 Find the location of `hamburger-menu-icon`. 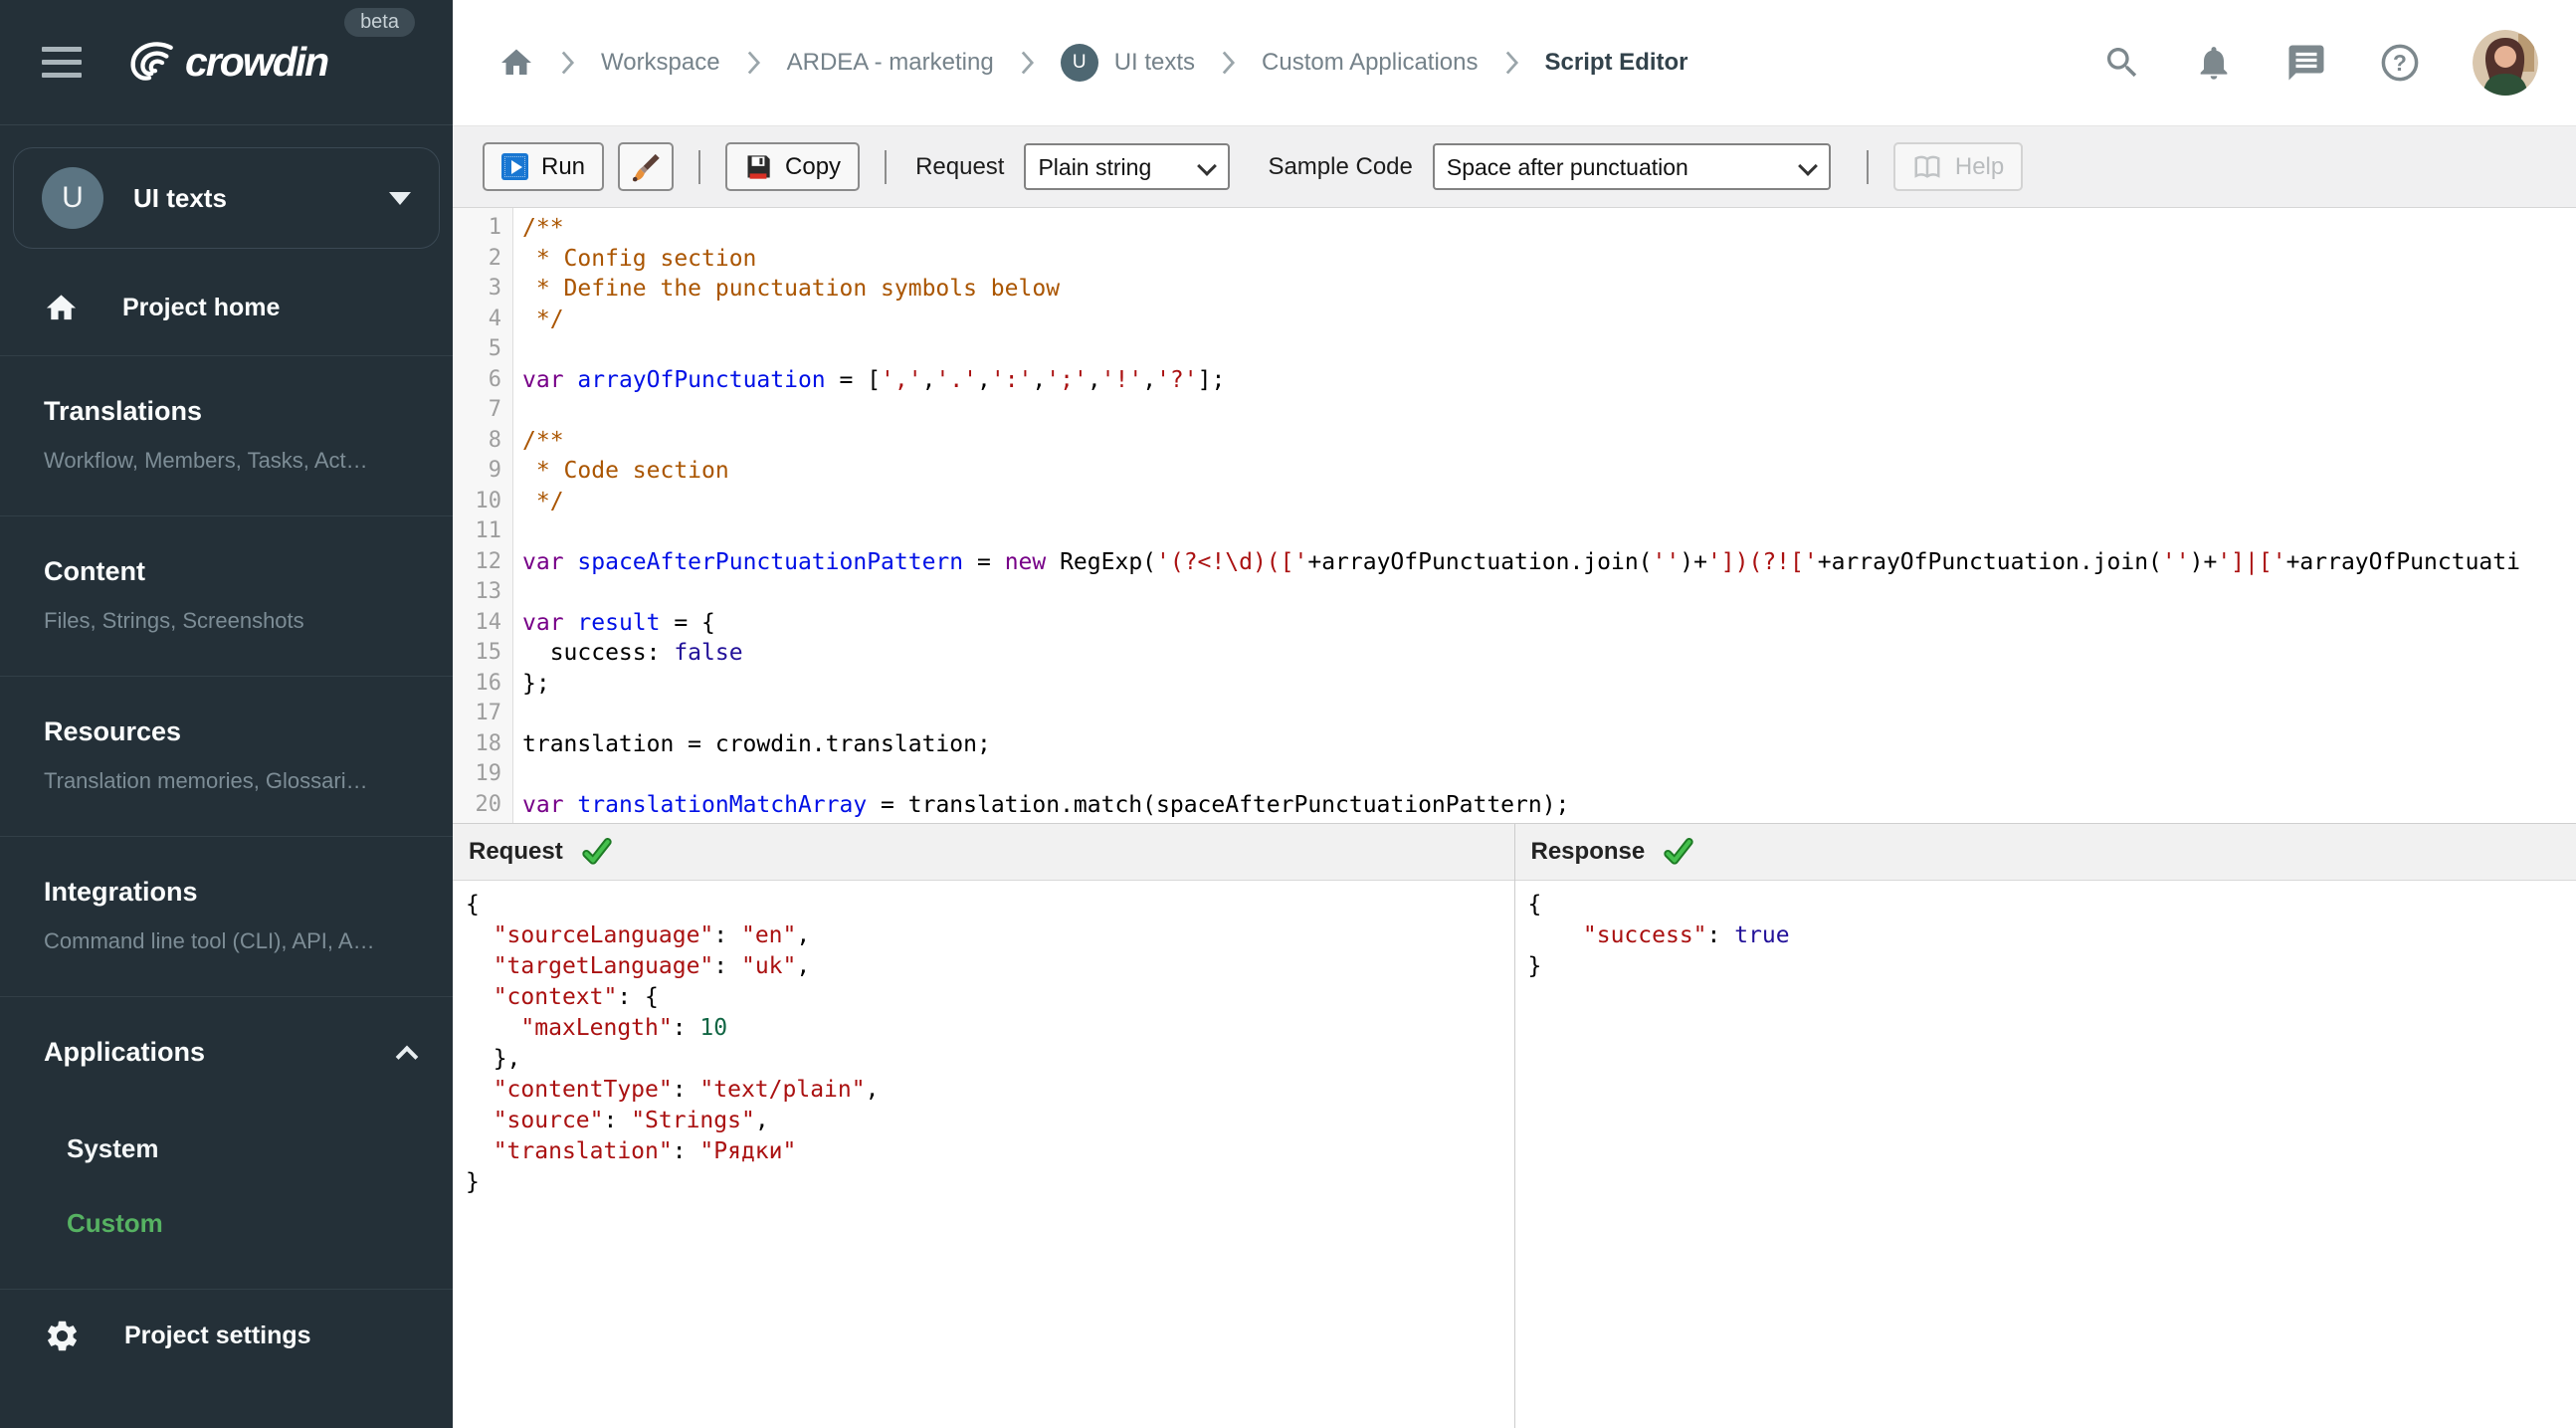

hamburger-menu-icon is located at coordinates (62, 62).